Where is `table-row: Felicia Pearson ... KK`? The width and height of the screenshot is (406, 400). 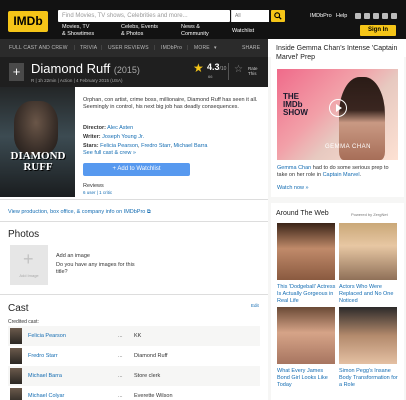 table-row: Felicia Pearson ... KK is located at coordinates (134, 336).